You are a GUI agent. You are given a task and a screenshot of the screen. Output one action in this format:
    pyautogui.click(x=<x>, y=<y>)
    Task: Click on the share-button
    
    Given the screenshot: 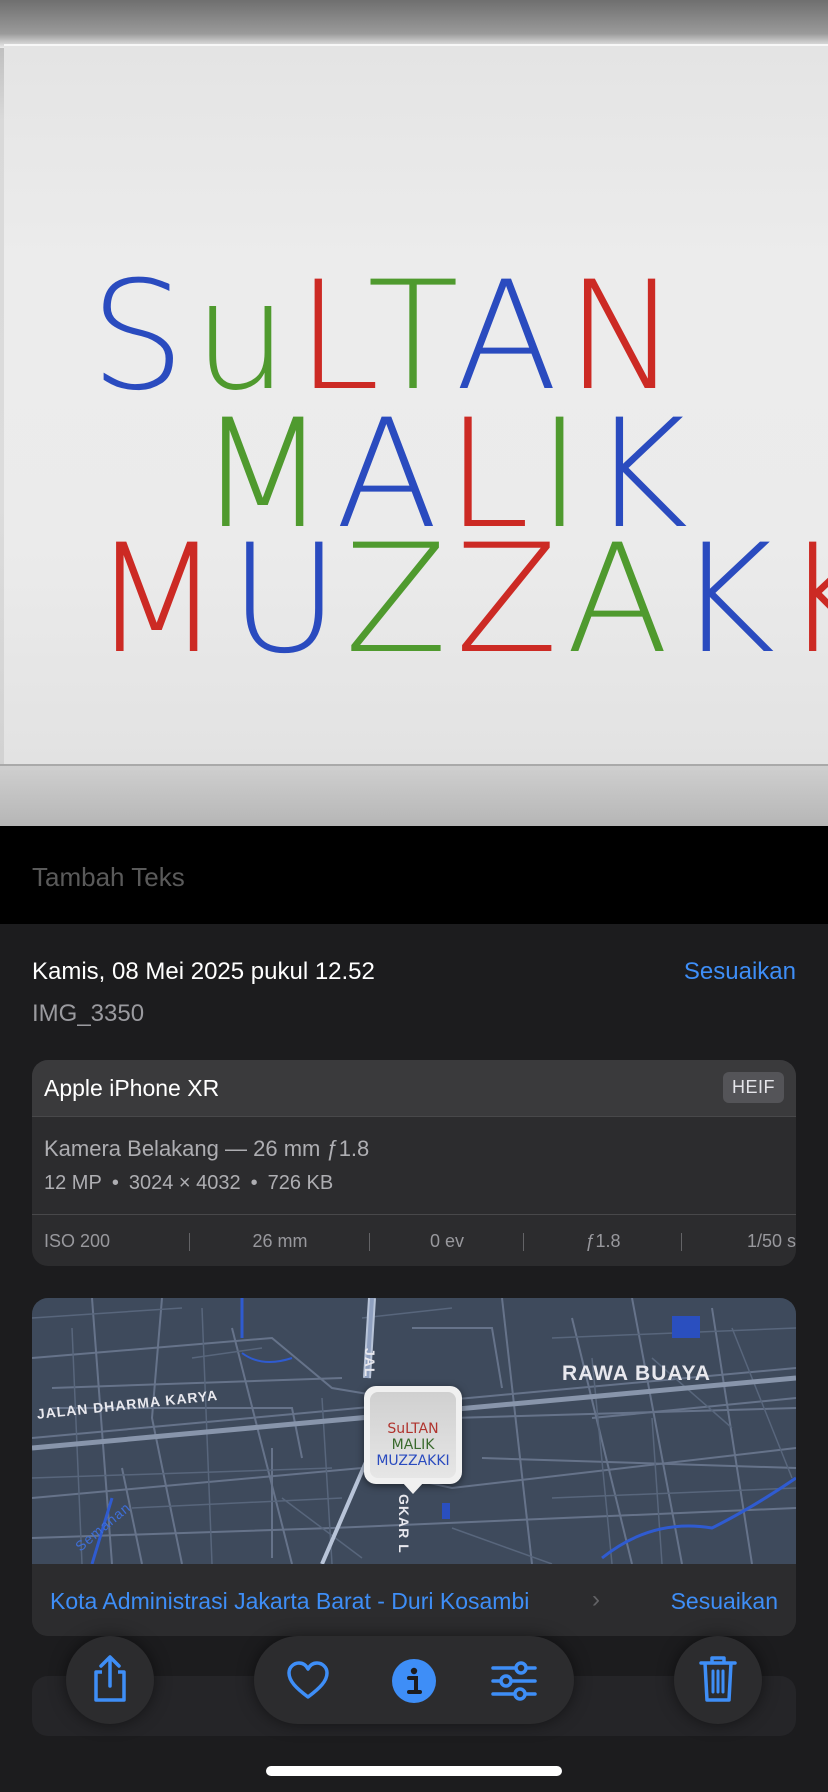 What is the action you would take?
    pyautogui.click(x=110, y=1680)
    